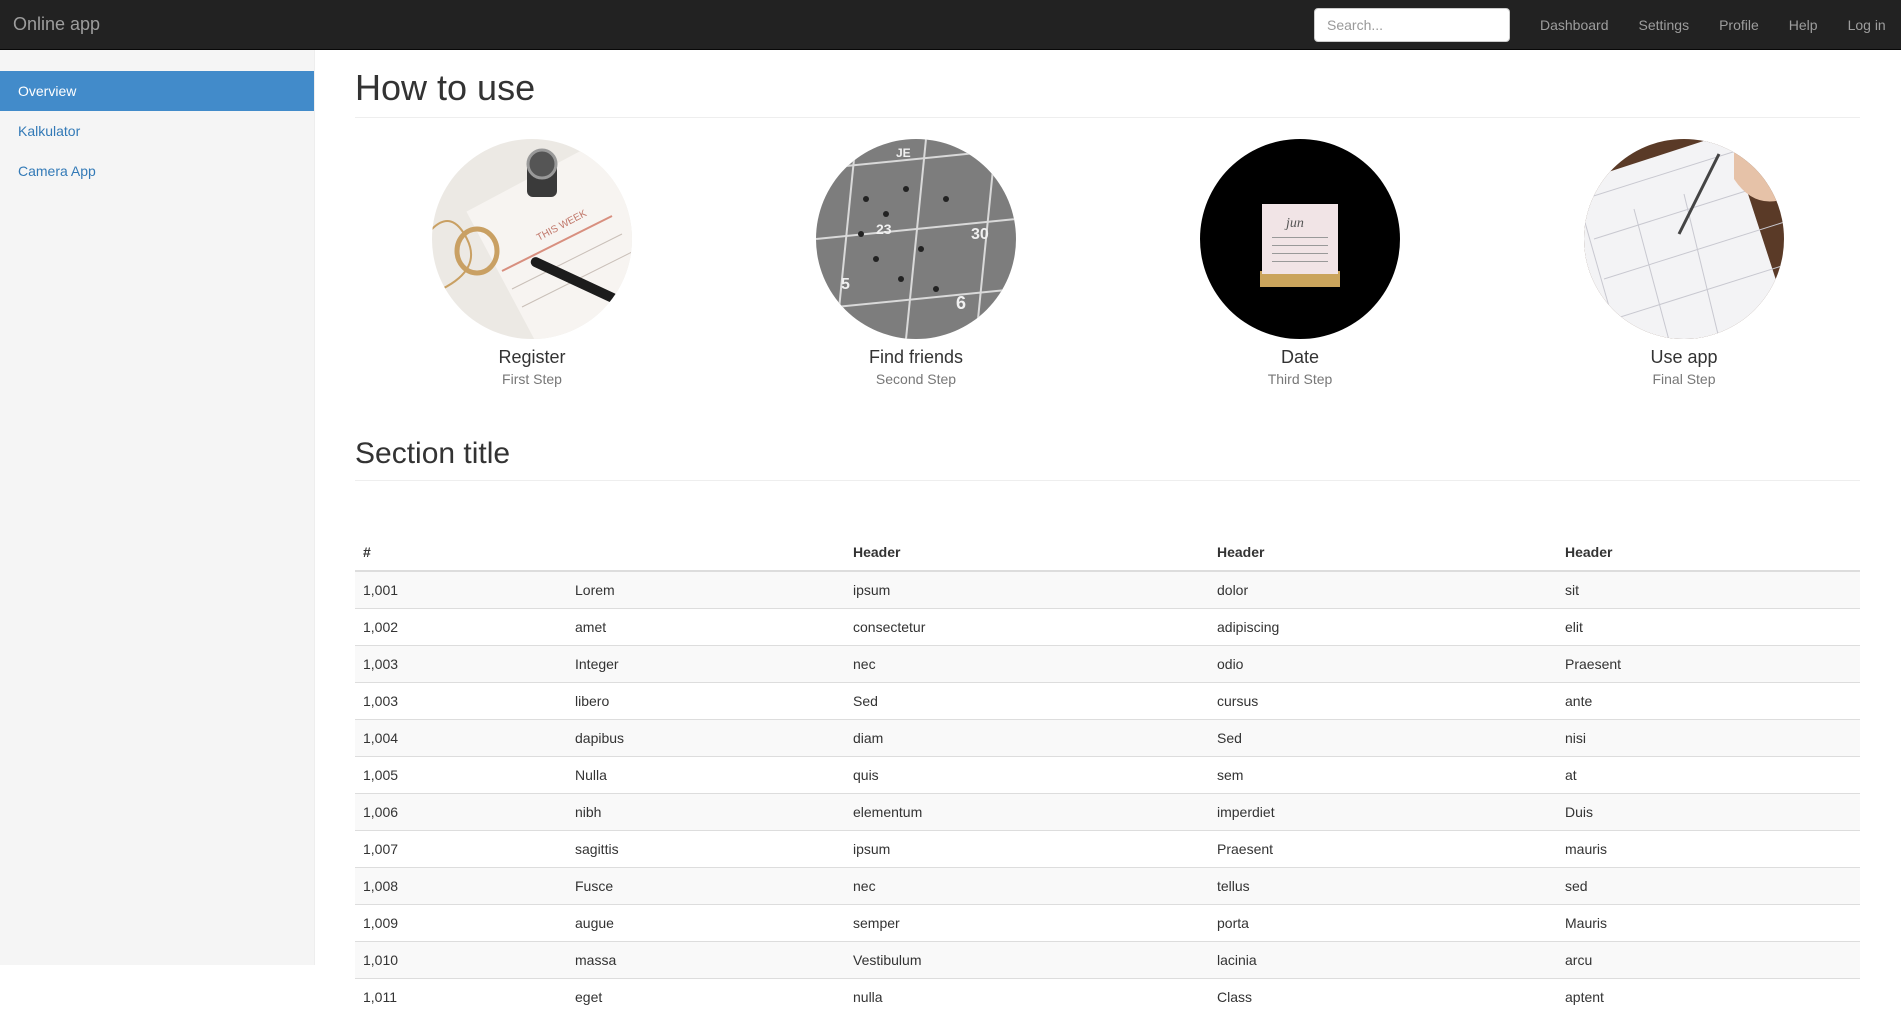 This screenshot has height=1015, width=1901. Describe the element at coordinates (980, 234) in the screenshot. I see `svg-text: 30` at that location.